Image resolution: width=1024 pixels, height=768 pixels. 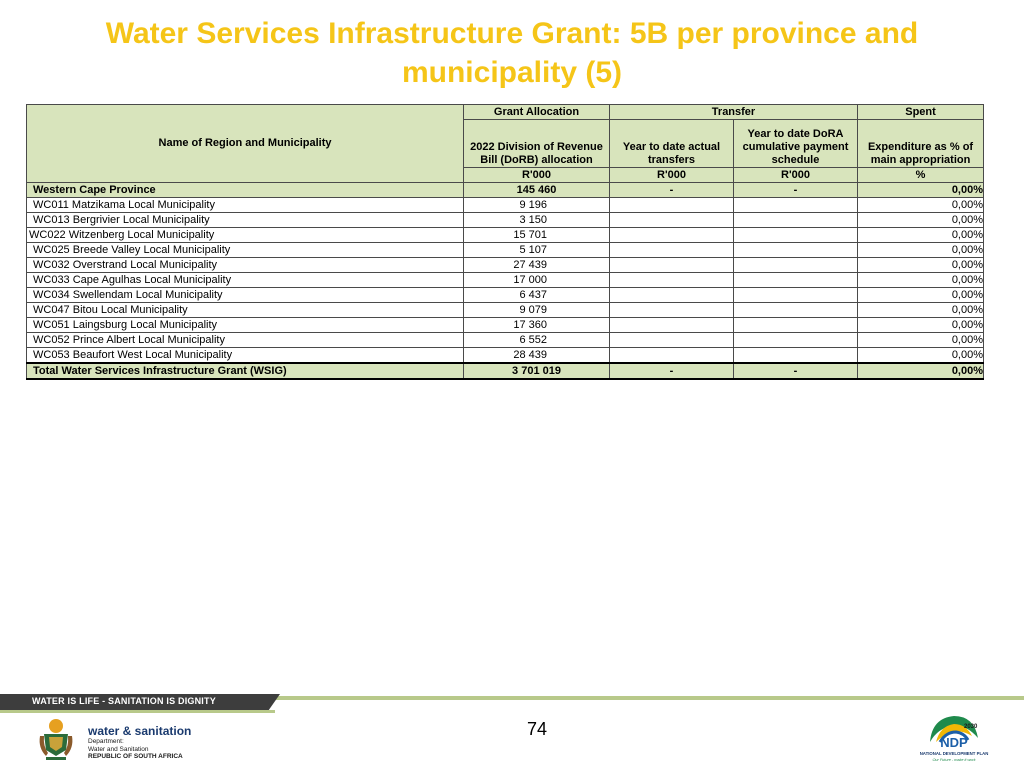 I want to click on row-name: WC022 Witzenberg Local Municipality, so click(x=245, y=235).